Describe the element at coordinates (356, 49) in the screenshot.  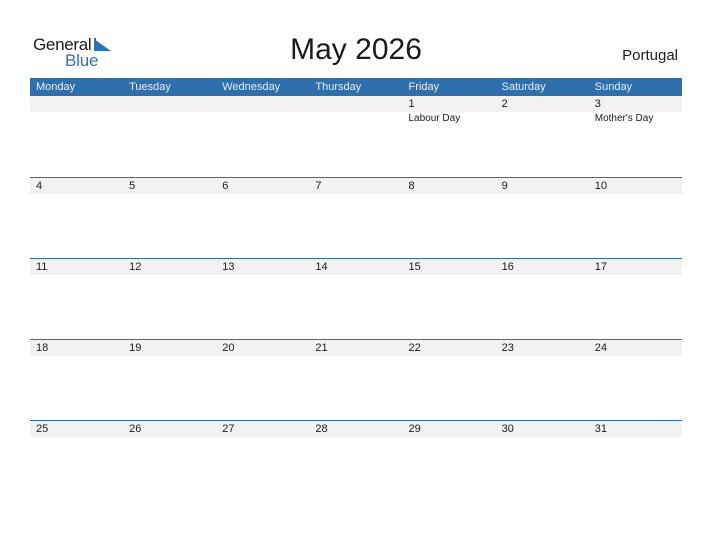
I see `calendar-title: May 2026` at that location.